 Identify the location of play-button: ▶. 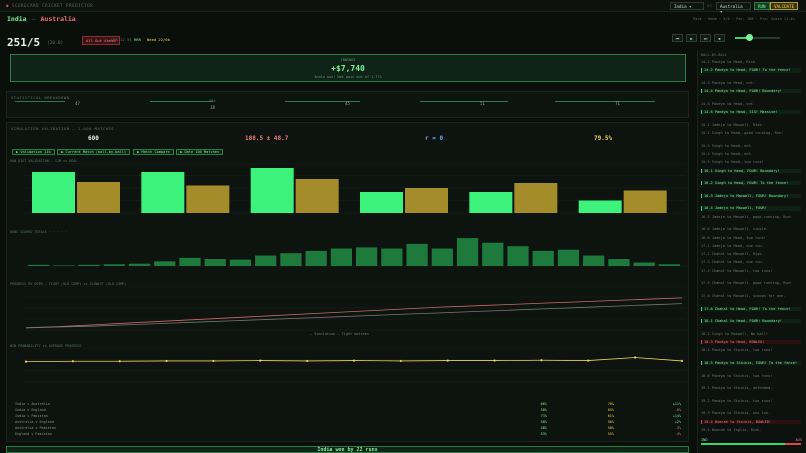
(691, 38).